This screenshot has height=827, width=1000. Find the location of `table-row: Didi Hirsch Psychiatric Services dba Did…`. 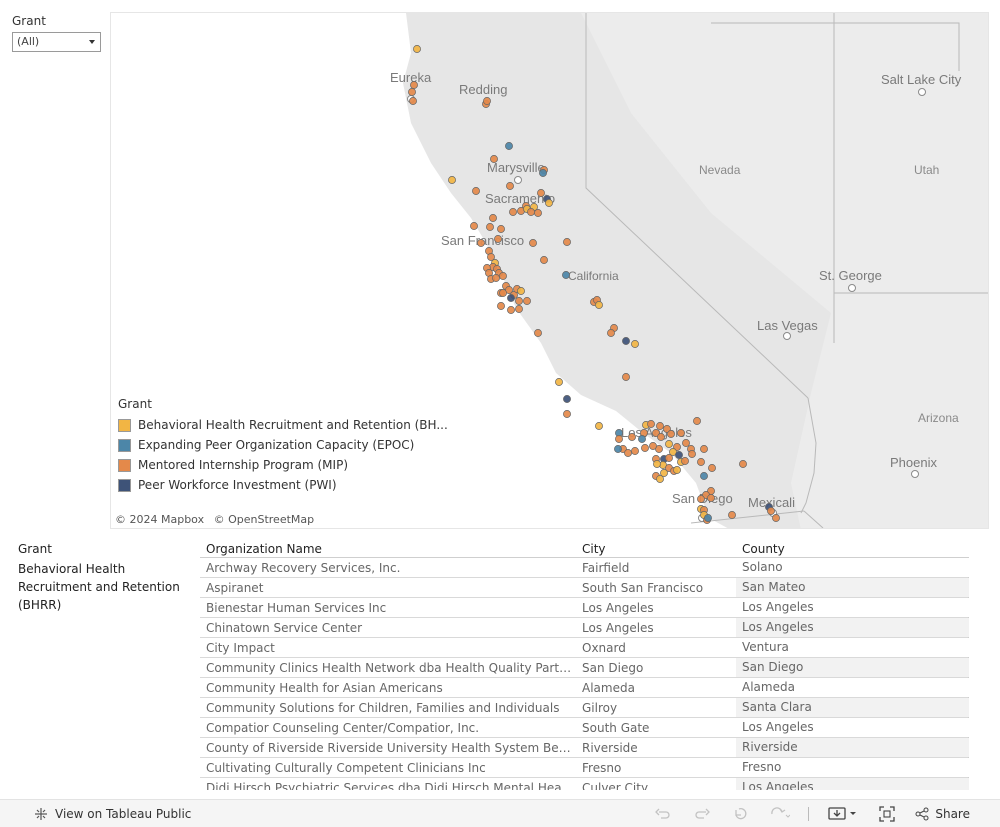

table-row: Didi Hirsch Psychiatric Services dba Did… is located at coordinates (584, 784).